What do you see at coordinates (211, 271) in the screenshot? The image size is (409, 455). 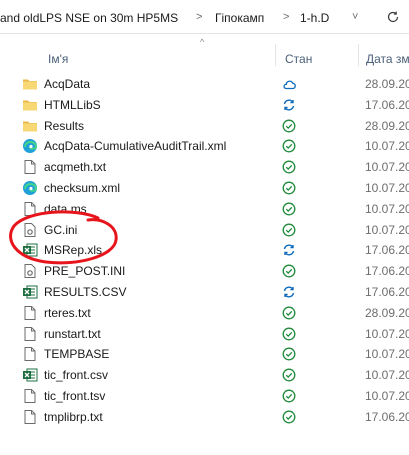 I see `list-item: PRE_POST.INI 17.06.202` at bounding box center [211, 271].